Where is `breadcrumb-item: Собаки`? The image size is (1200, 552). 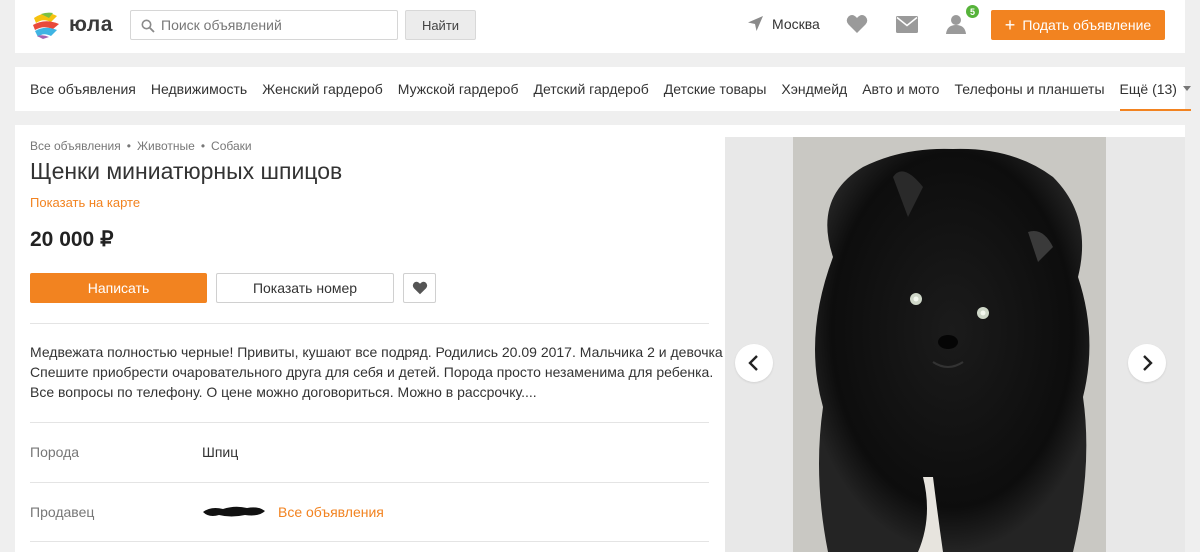 breadcrumb-item: Собаки is located at coordinates (231, 146).